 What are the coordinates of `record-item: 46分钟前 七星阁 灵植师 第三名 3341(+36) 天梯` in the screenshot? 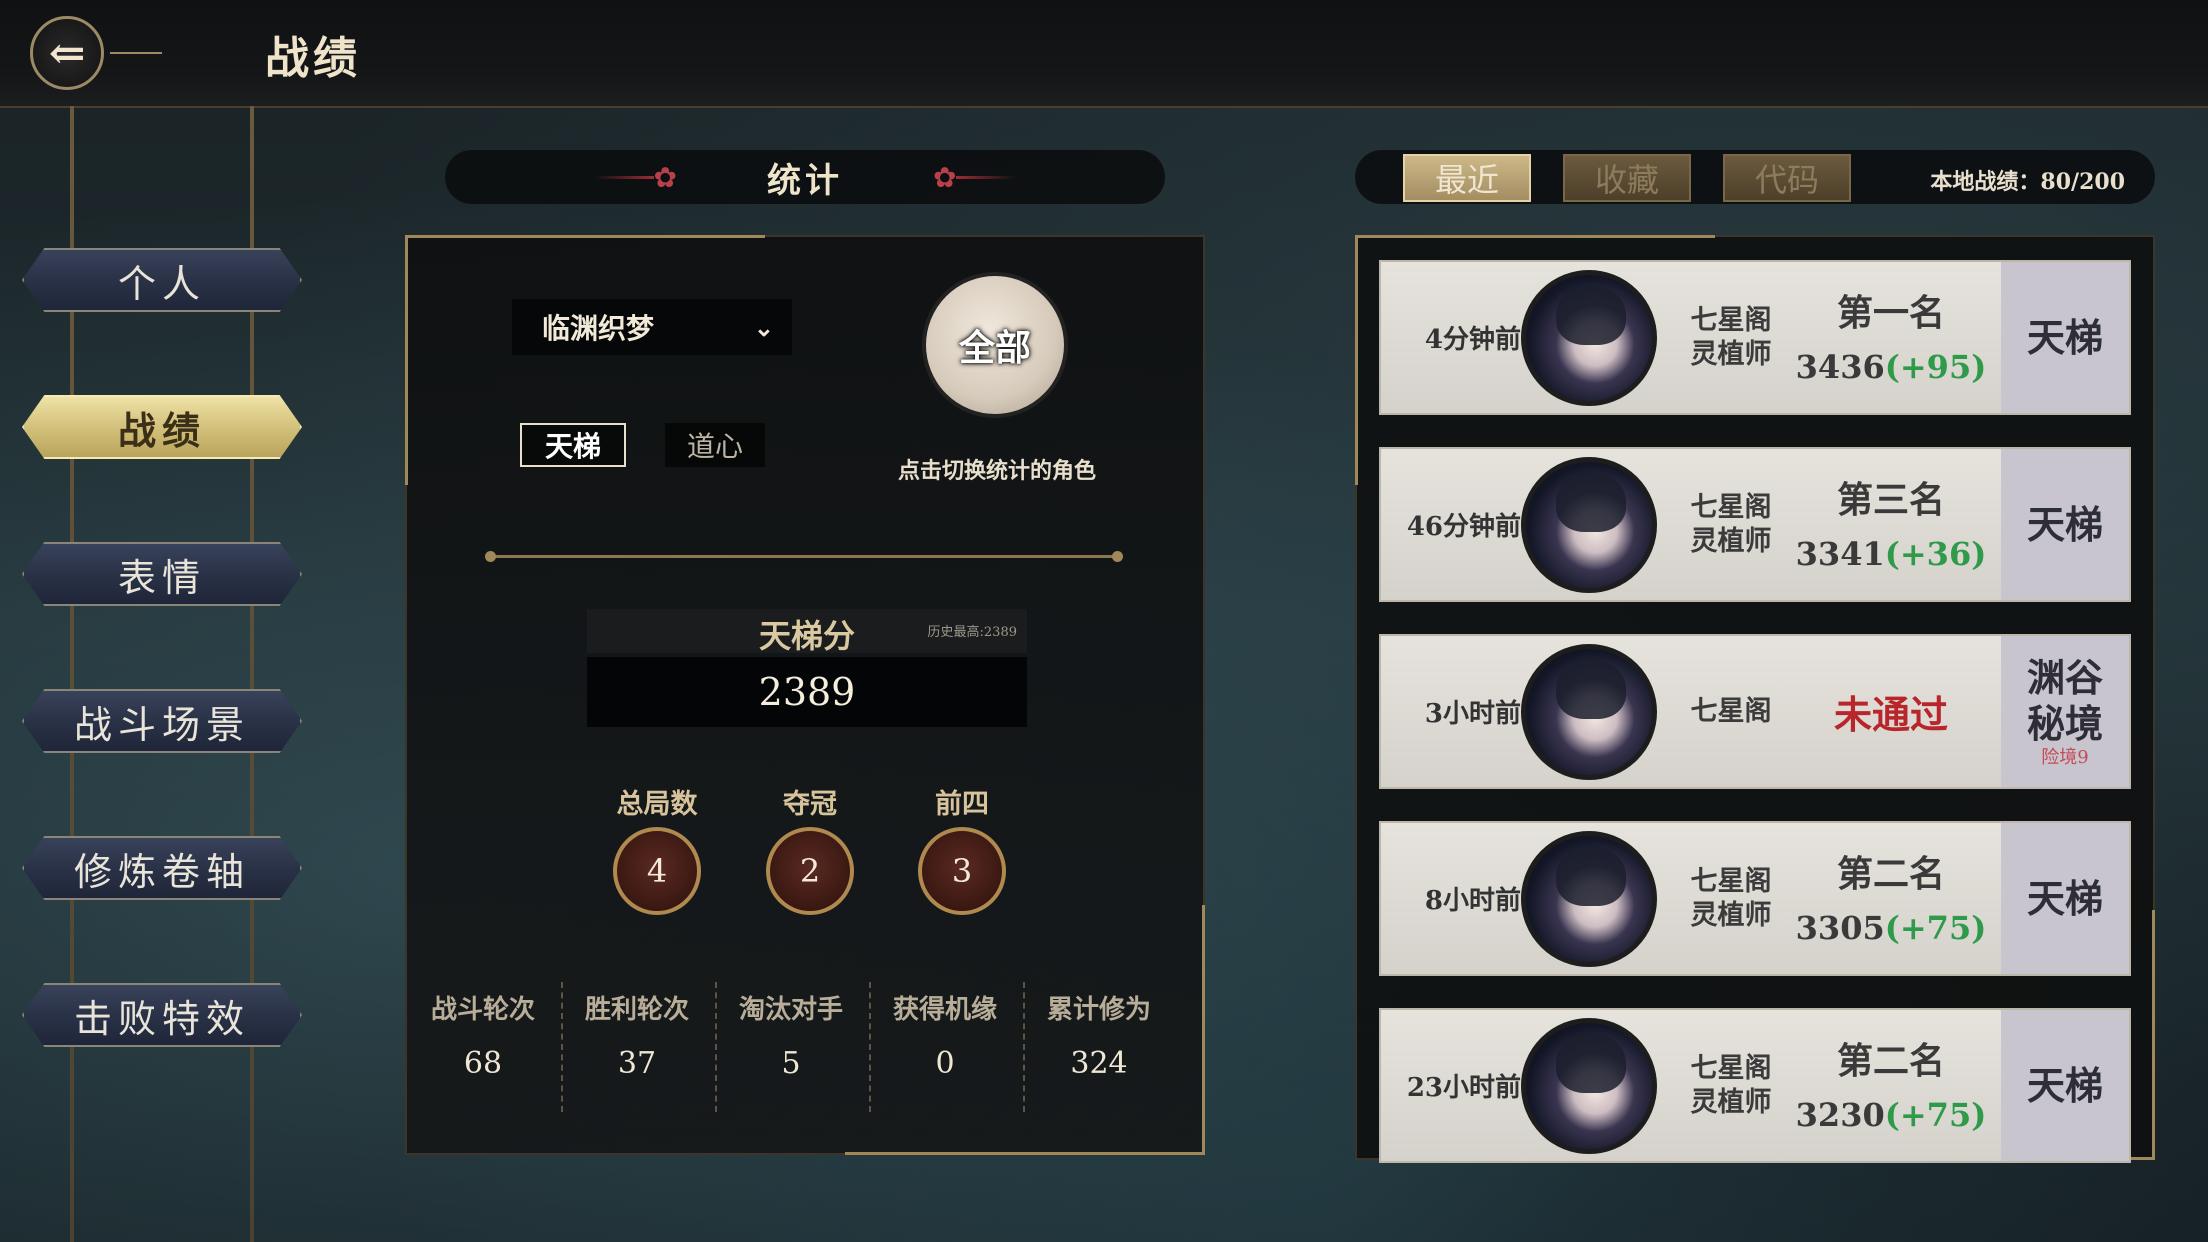 It's located at (1755, 524).